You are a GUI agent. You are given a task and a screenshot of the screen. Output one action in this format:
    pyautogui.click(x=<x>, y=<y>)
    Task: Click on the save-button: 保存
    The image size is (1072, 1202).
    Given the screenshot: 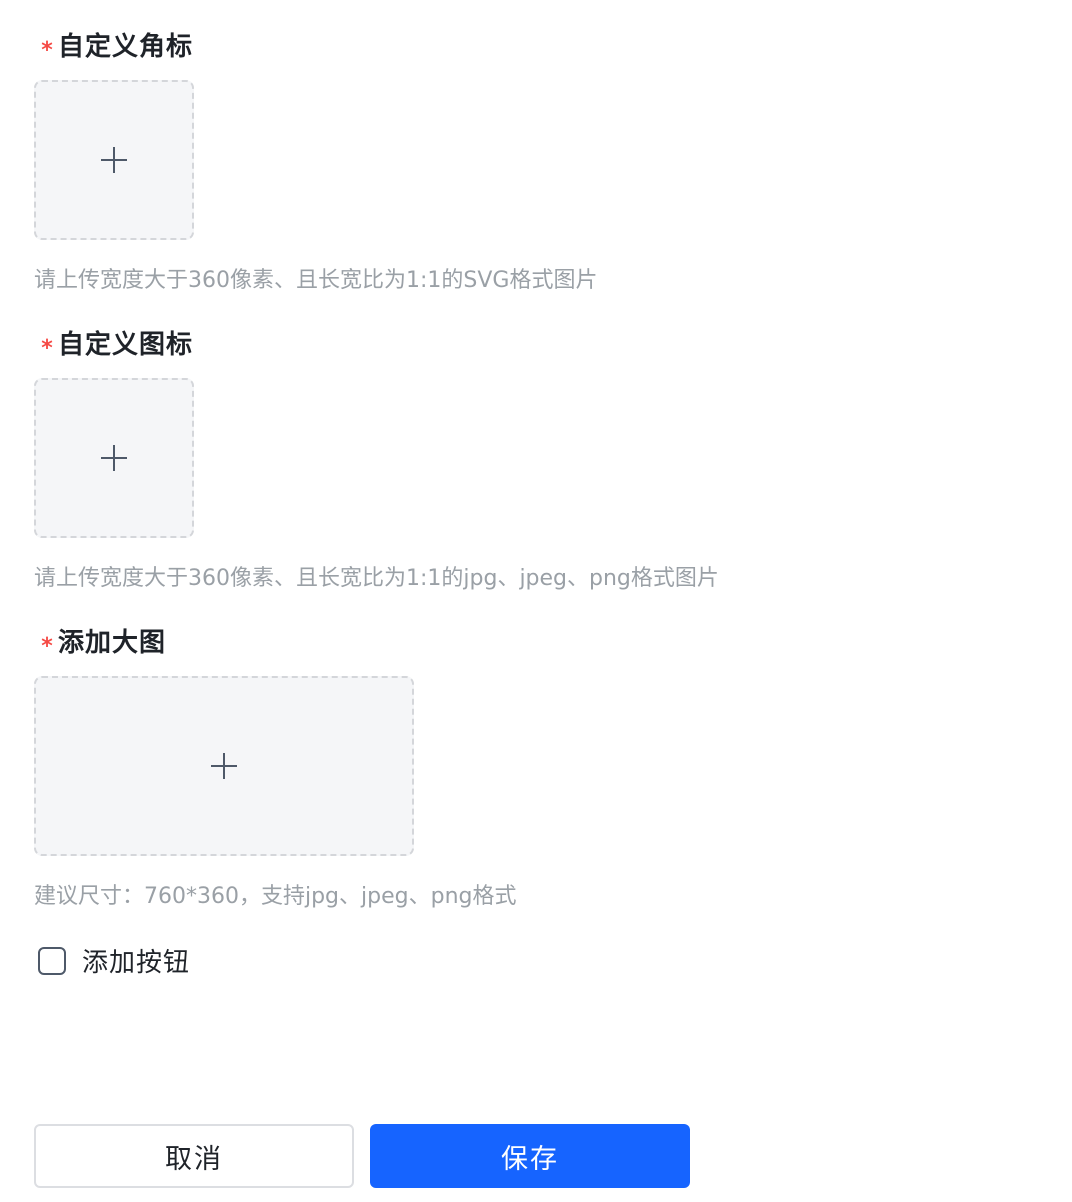 What is the action you would take?
    pyautogui.click(x=530, y=1156)
    